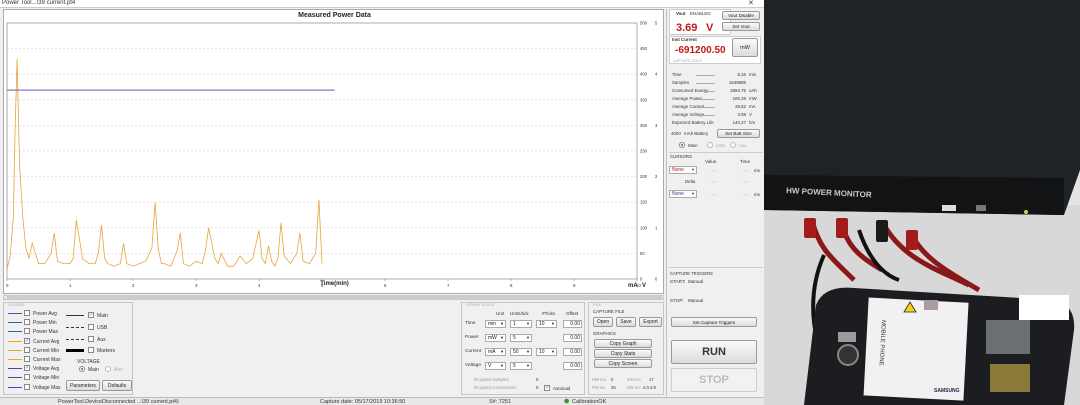 The width and height of the screenshot is (1080, 405). Describe the element at coordinates (603, 322) in the screenshot. I see `open-button: Open` at that location.